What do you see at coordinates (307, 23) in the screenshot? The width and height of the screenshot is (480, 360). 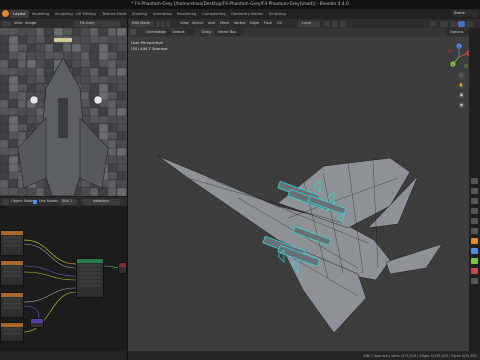 I see `transform-space-label: Local` at bounding box center [307, 23].